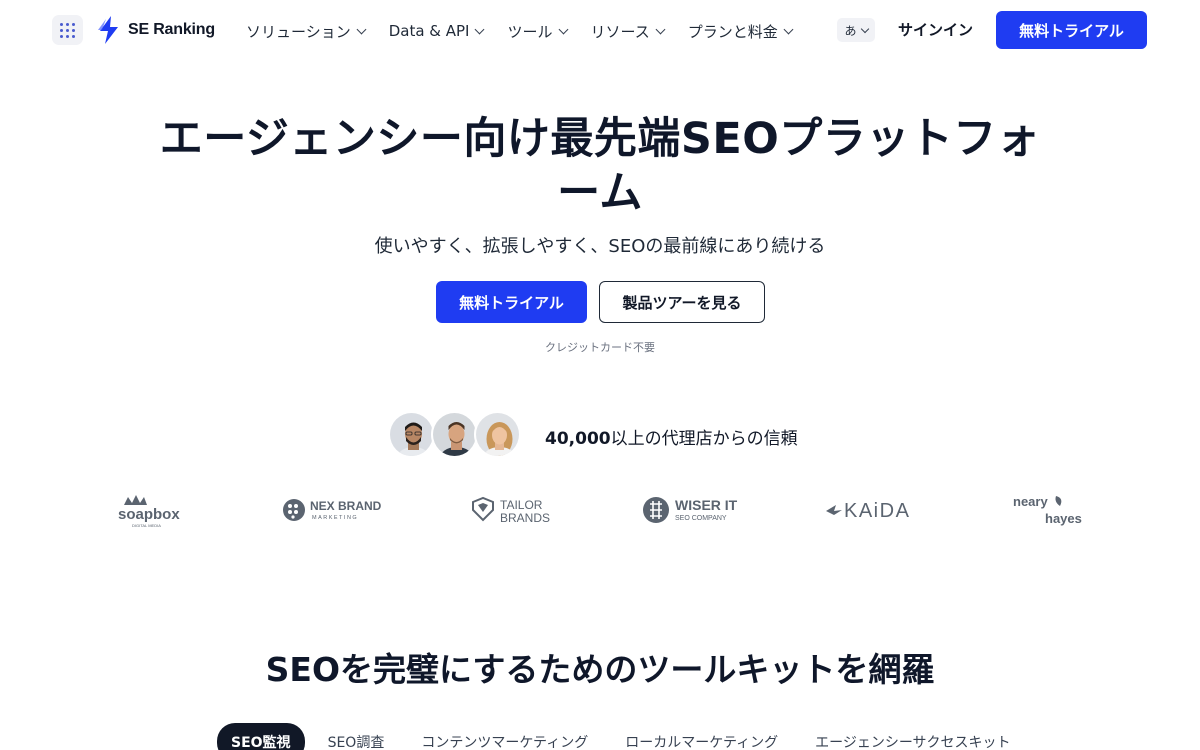  Describe the element at coordinates (335, 518) in the screenshot. I see `nex-brand-tagline: MARKETING` at that location.